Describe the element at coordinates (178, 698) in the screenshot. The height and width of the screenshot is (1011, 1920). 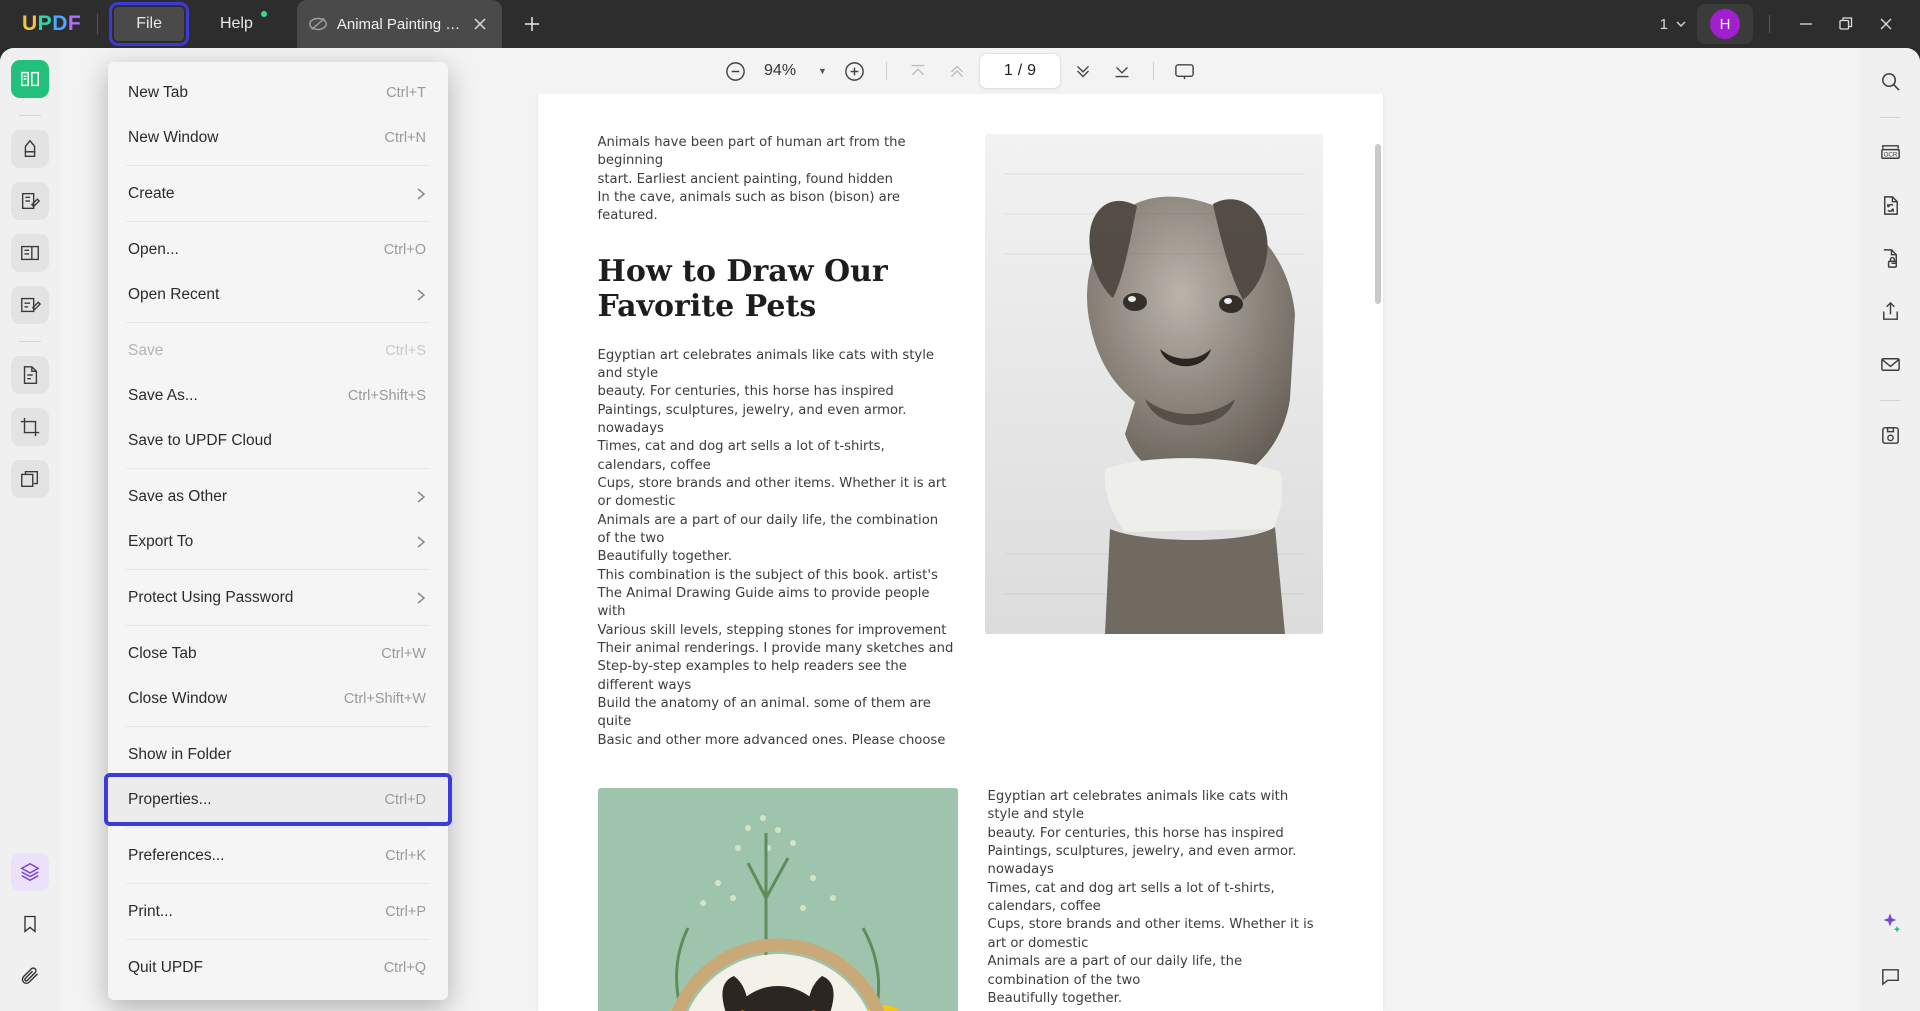
I see `menu-item-label: Close Window` at that location.